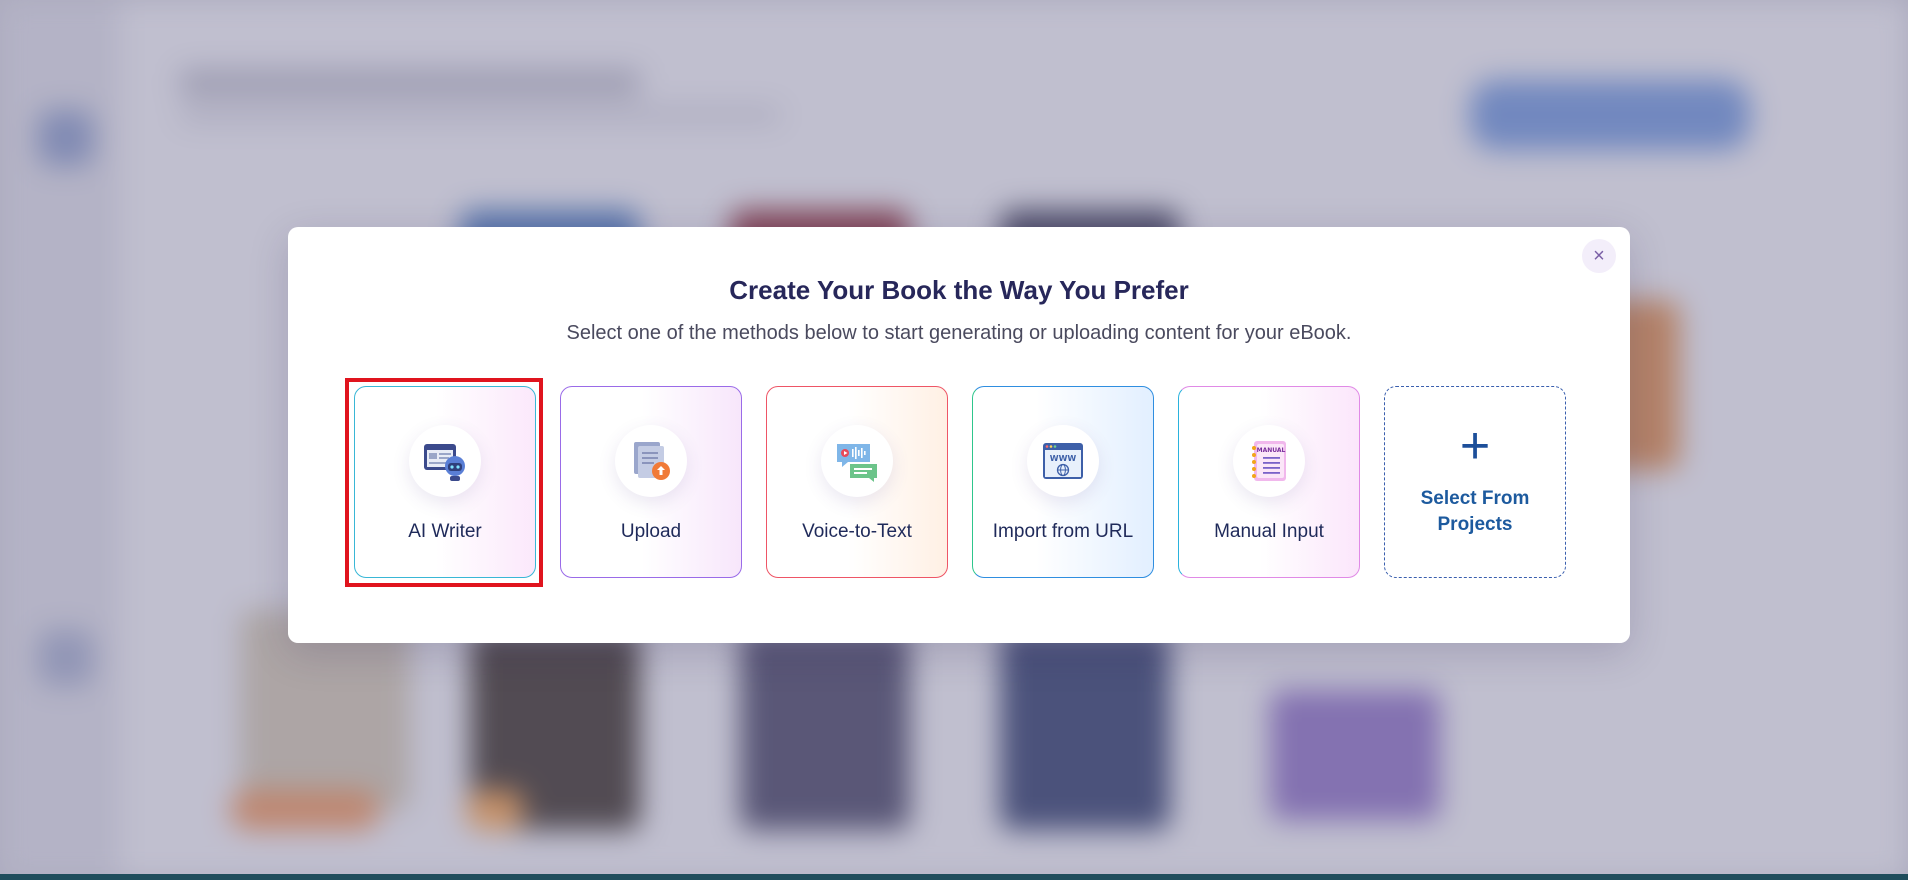  I want to click on upload-icon, so click(652, 461).